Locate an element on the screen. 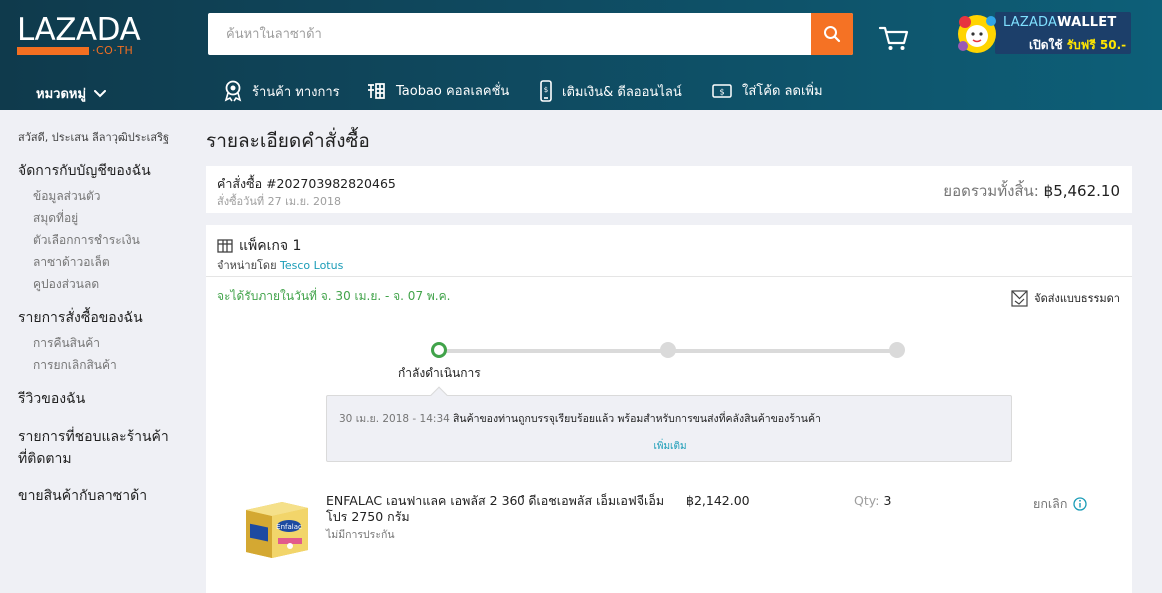  search-bar is located at coordinates (530, 34).